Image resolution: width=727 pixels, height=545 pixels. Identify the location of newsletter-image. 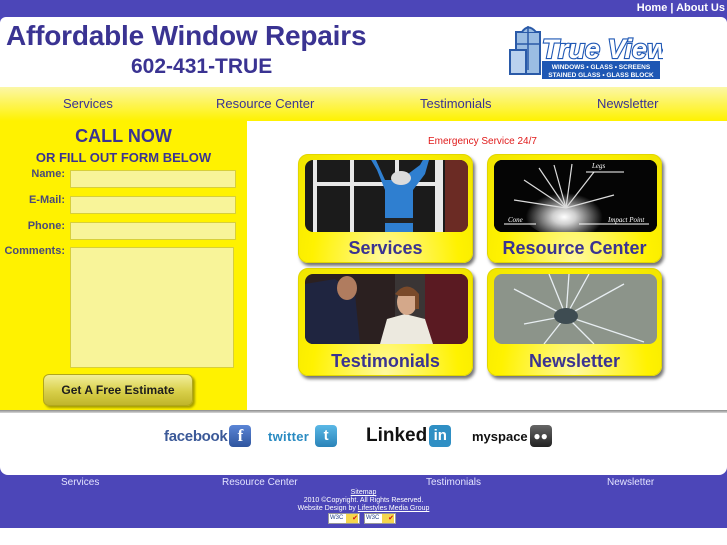
(575, 309).